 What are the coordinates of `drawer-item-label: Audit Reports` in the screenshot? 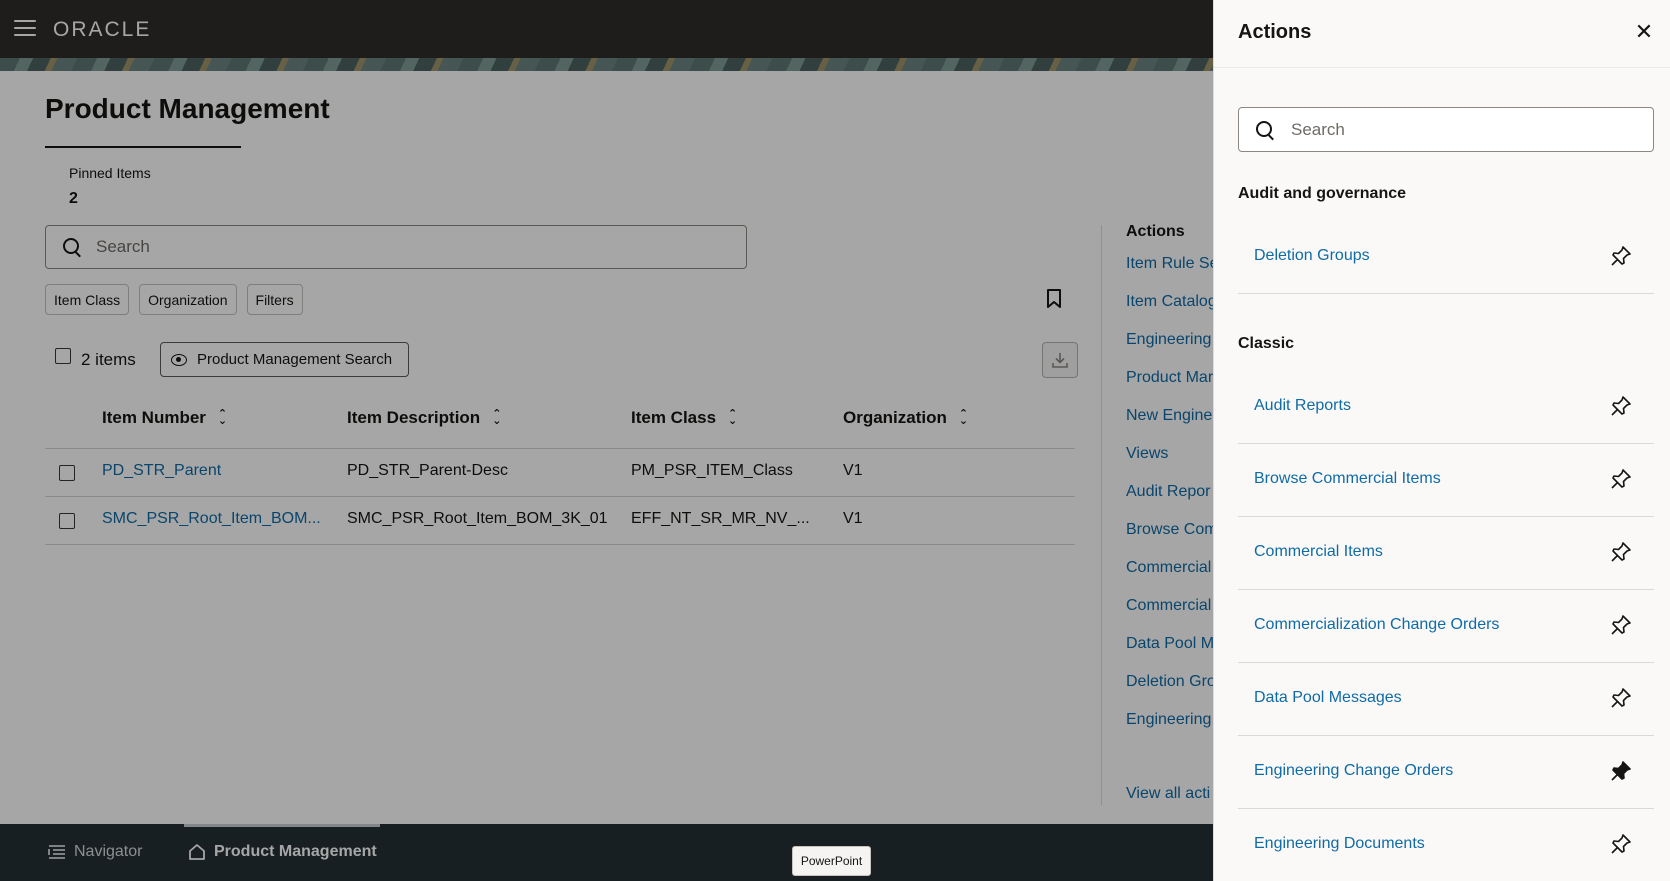 It's located at (1302, 406).